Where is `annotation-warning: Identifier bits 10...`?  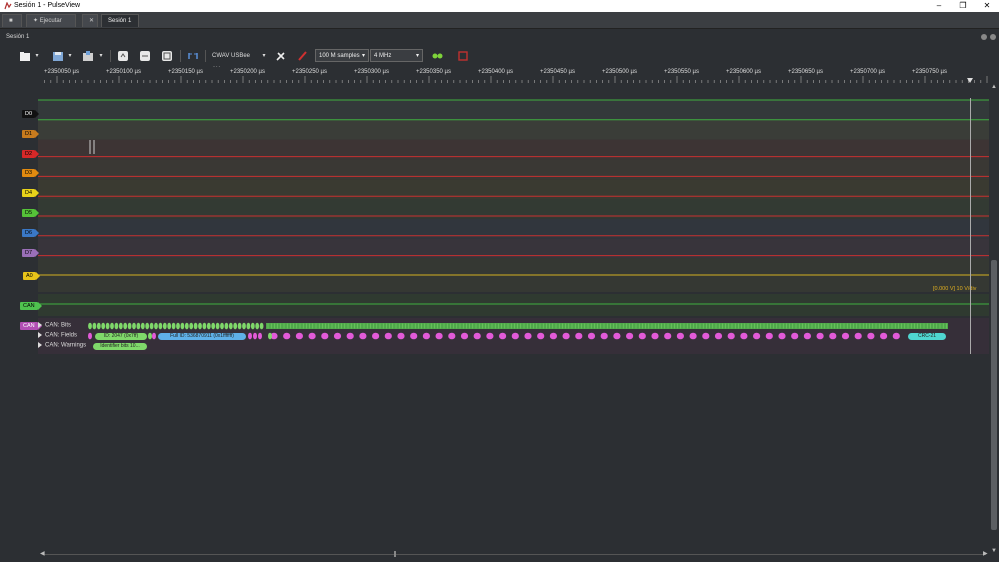
annotation-warning: Identifier bits 10... is located at coordinates (120, 346).